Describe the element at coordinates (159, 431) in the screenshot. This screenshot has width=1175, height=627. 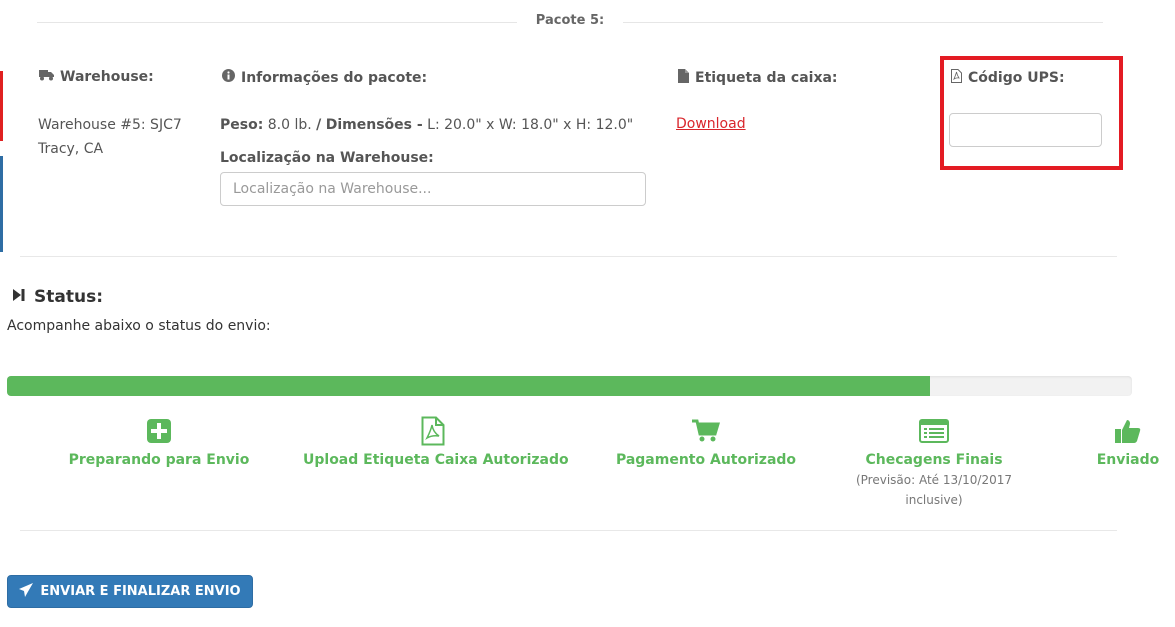
I see `plus-square-icon` at that location.